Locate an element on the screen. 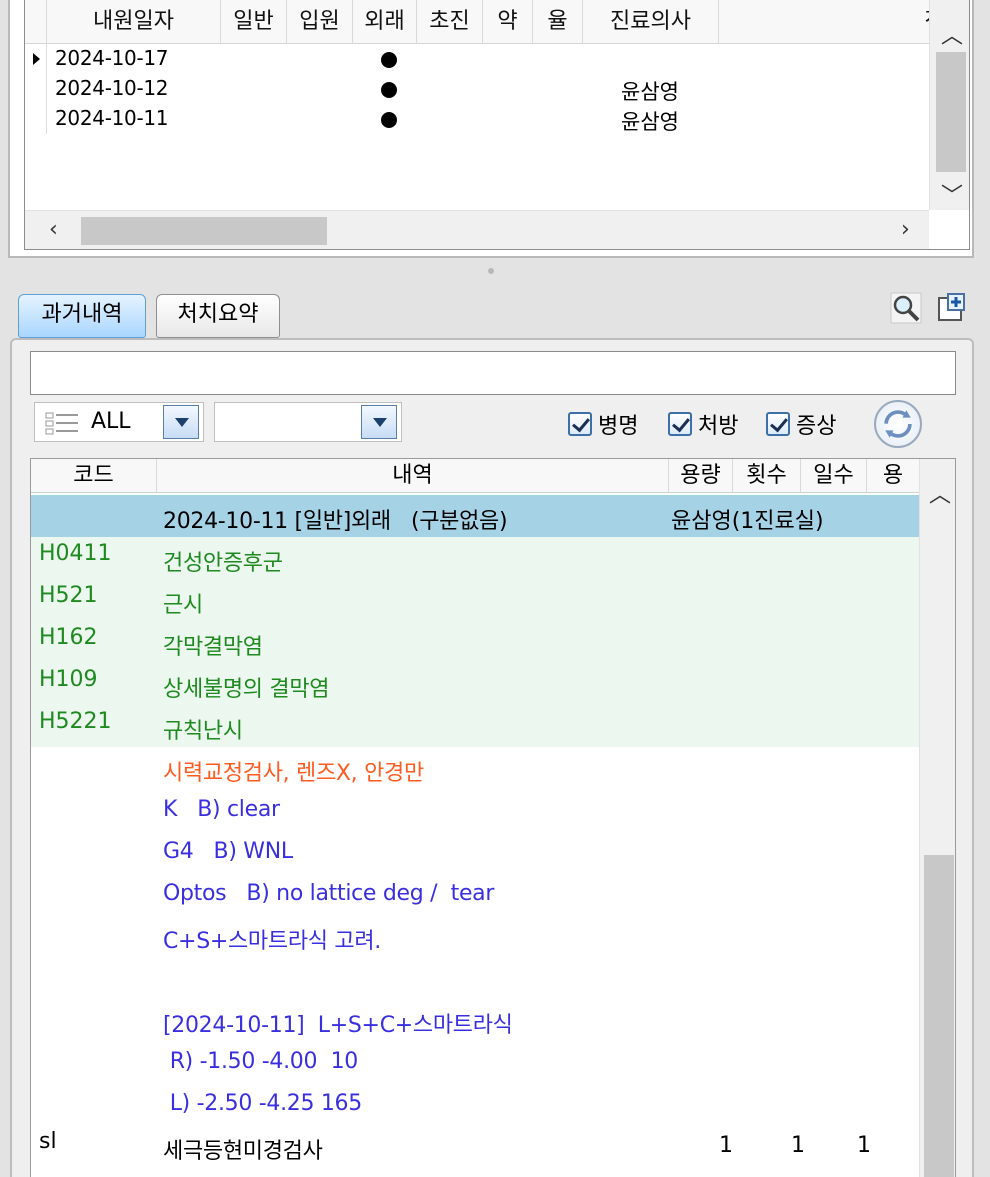 Image resolution: width=990 pixels, height=1177 pixels. scroll-left-icon: ‹ is located at coordinates (53, 229).